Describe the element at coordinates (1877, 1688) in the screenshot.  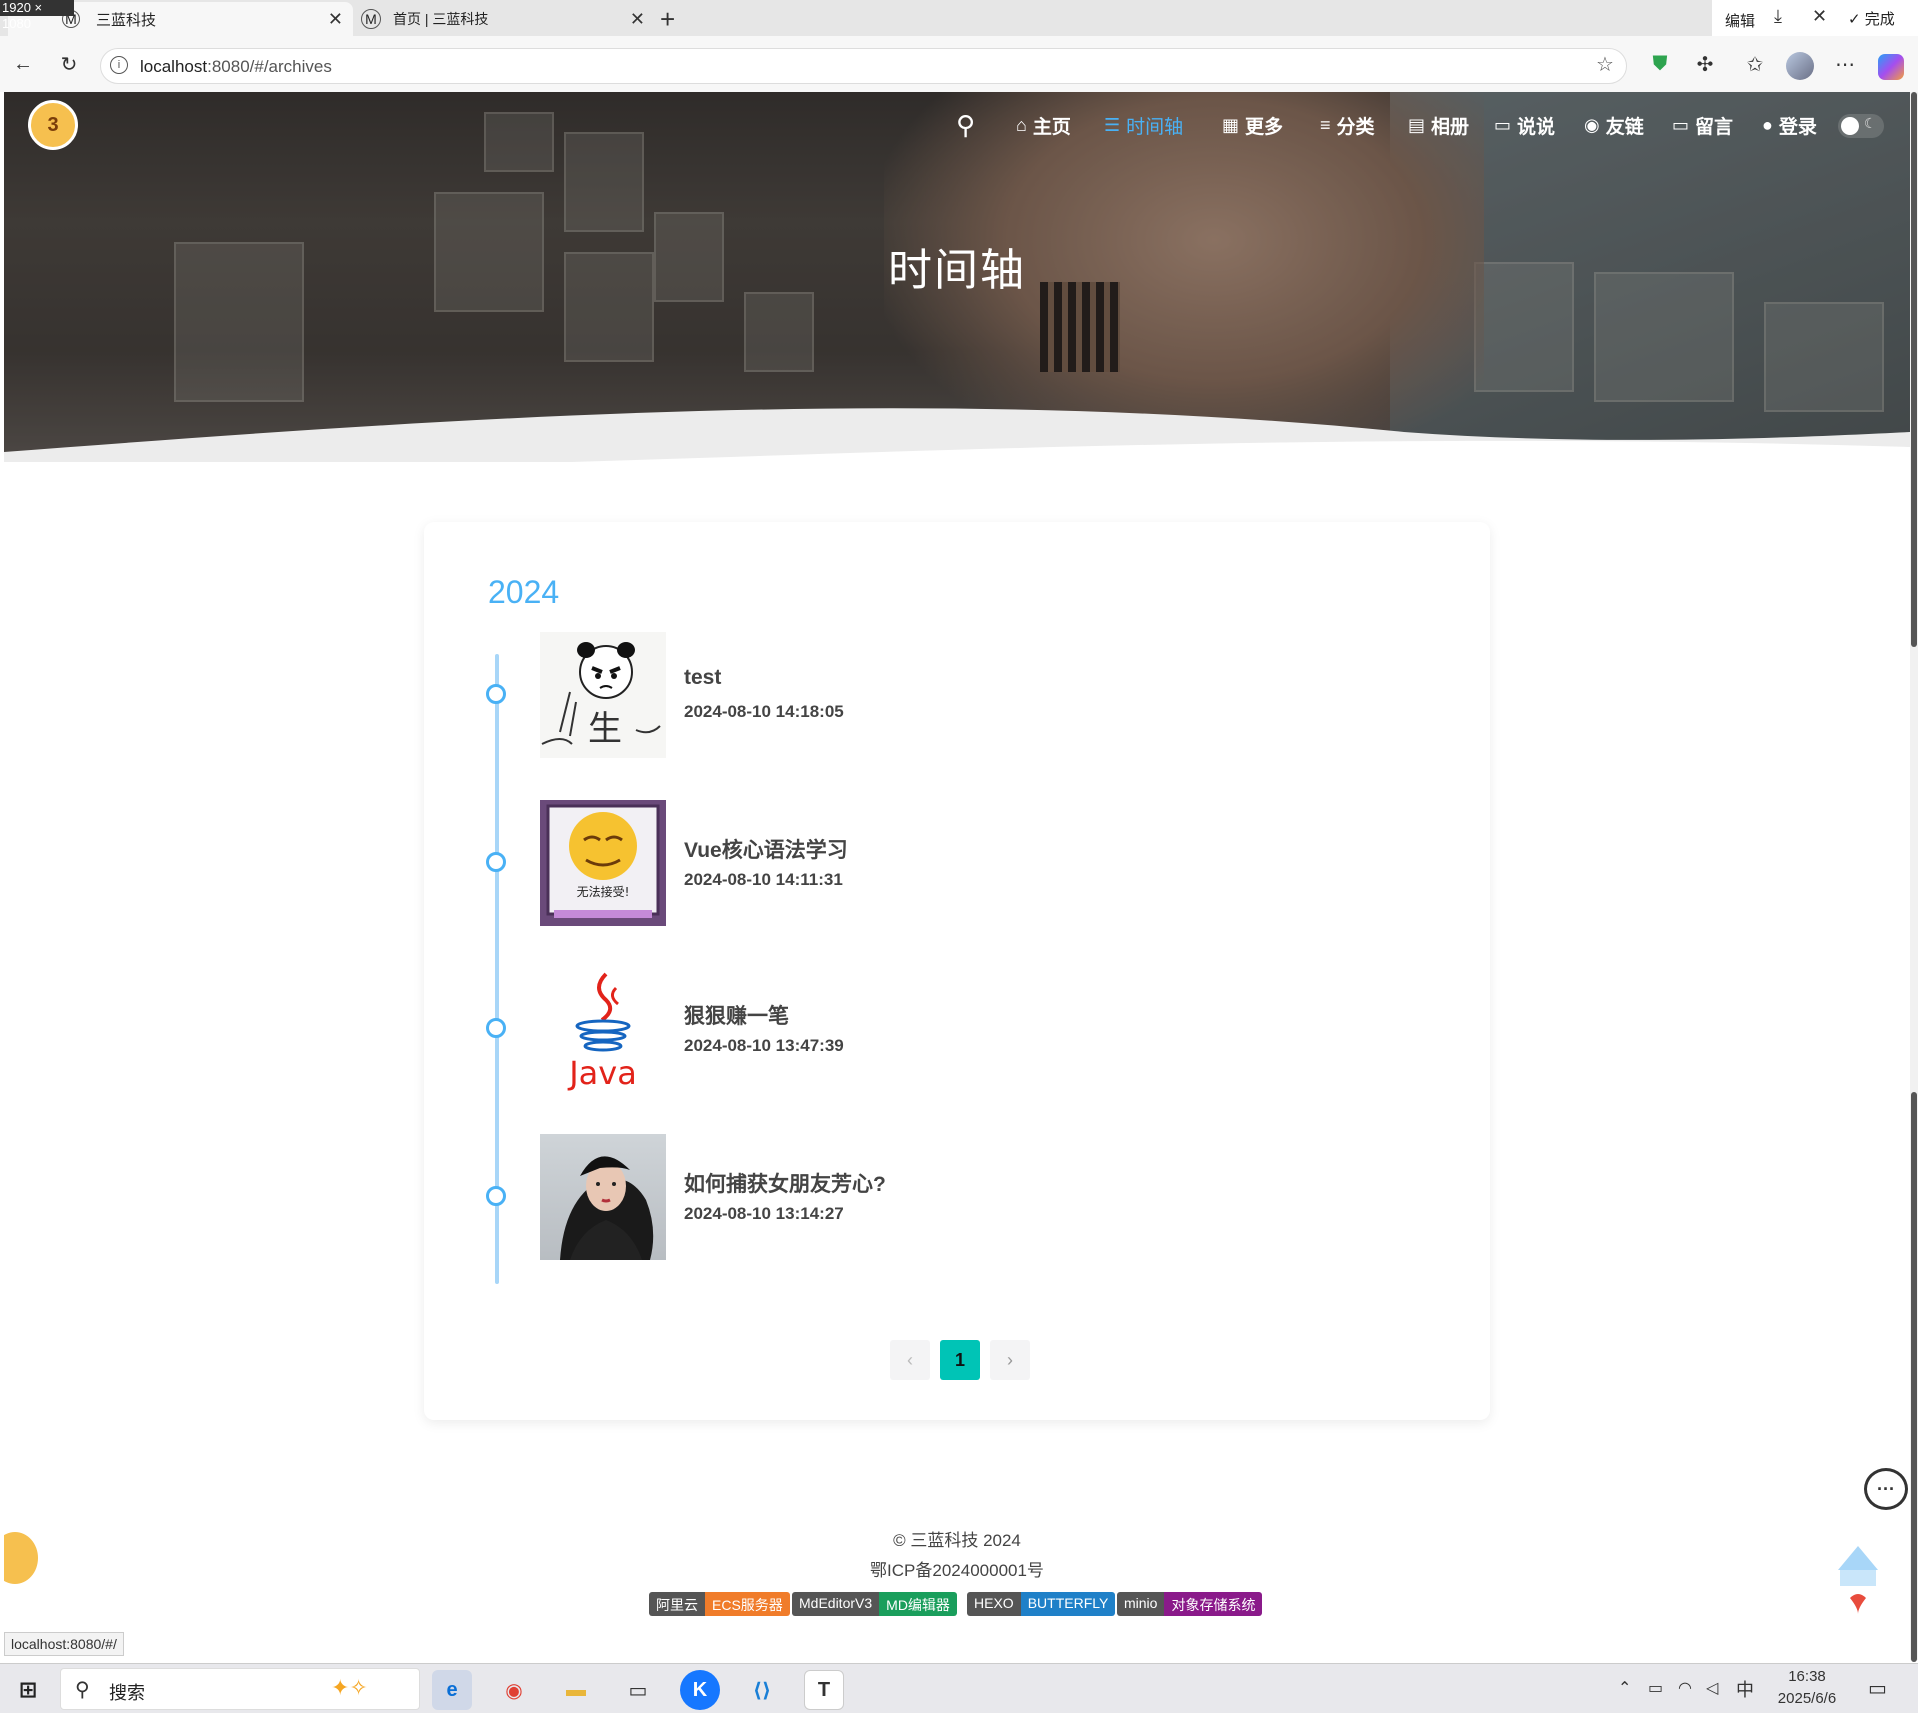
I see `notification-icon: ▭` at that location.